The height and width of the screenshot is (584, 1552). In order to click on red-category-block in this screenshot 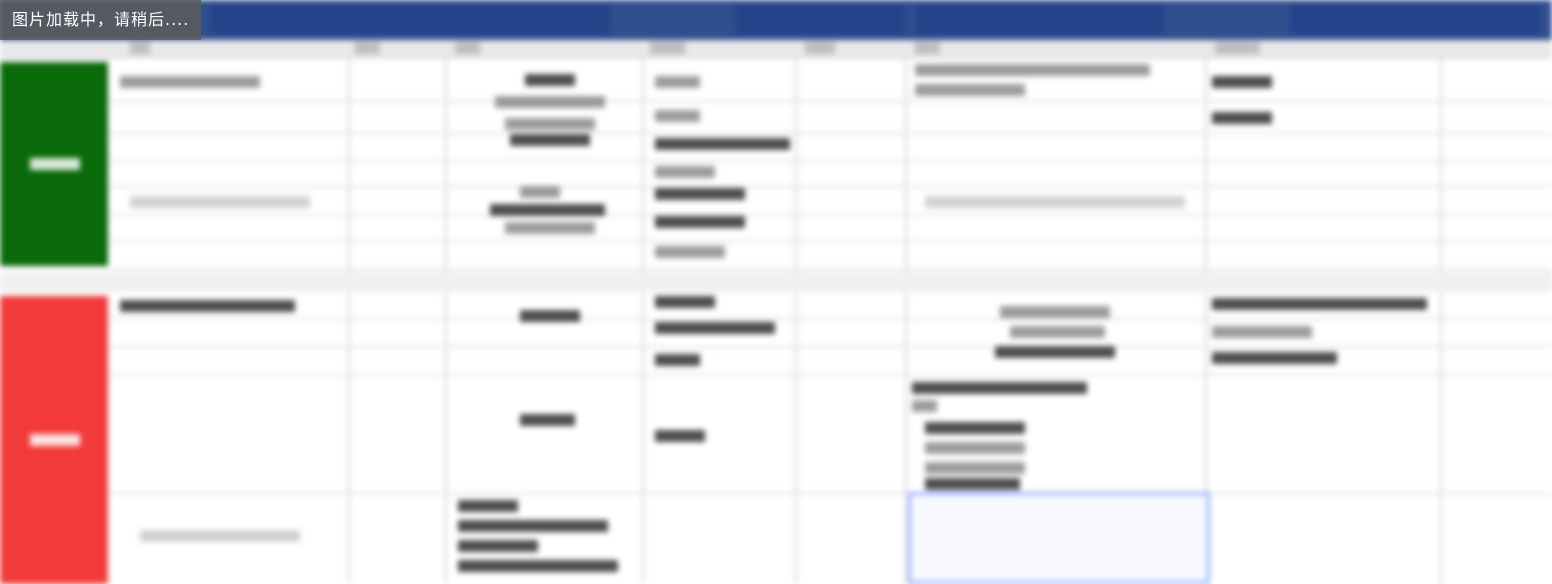, I will do `click(54, 440)`.